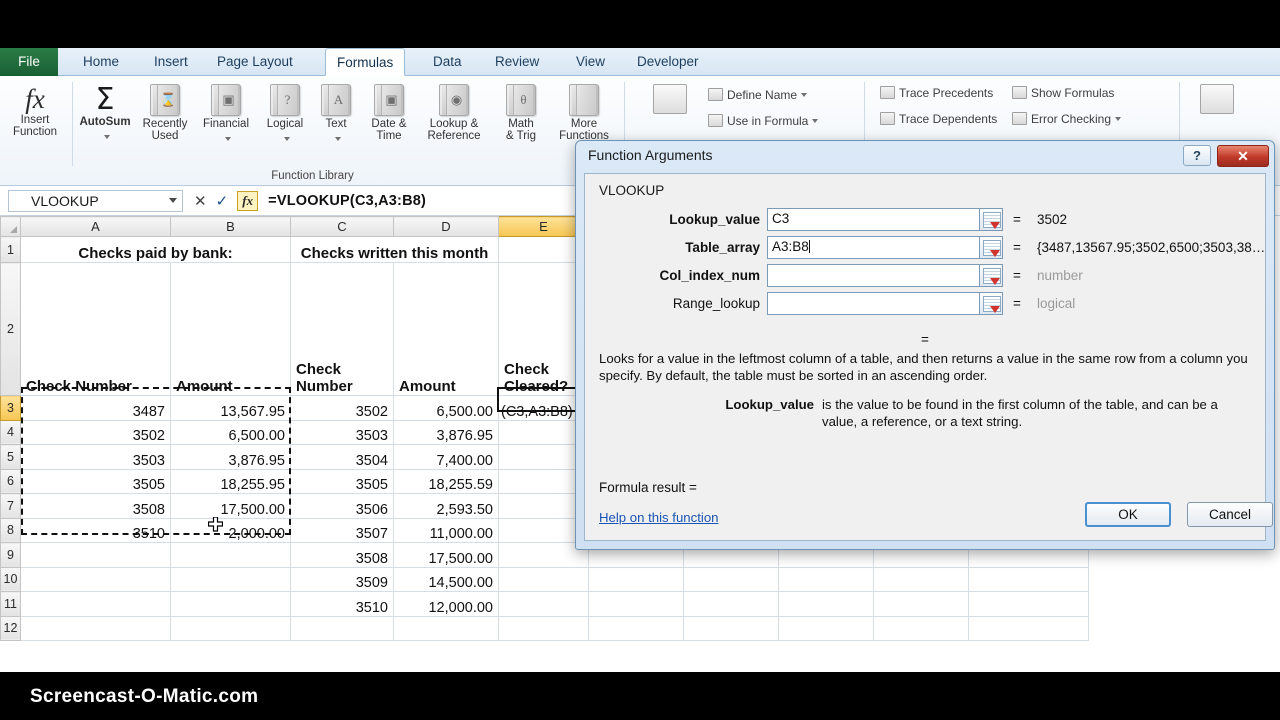  Describe the element at coordinates (95, 530) in the screenshot. I see `cell-a8: 3510` at that location.